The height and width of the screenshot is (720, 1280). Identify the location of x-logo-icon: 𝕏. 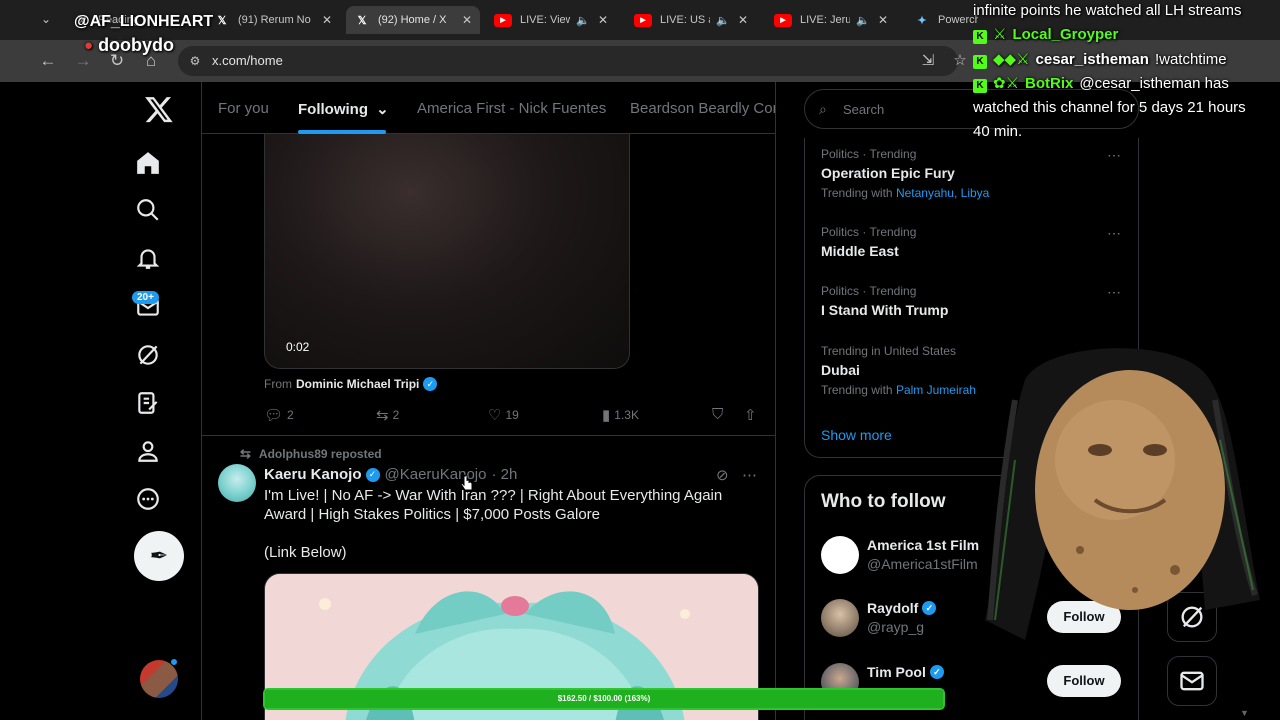
(362, 20).